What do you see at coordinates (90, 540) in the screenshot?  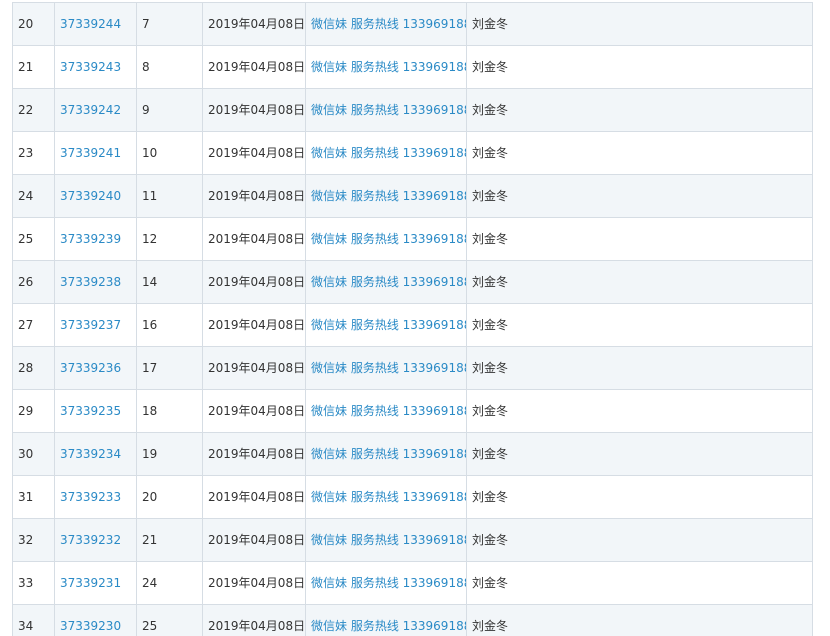 I see `record-id-link: 37339232` at bounding box center [90, 540].